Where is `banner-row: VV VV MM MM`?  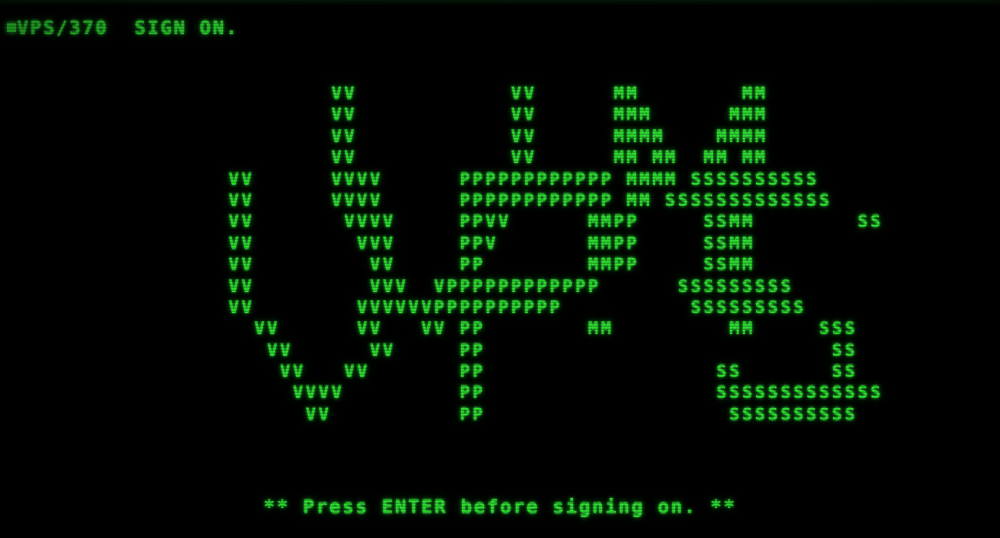
banner-row: VV VV MM MM is located at coordinates (485, 94).